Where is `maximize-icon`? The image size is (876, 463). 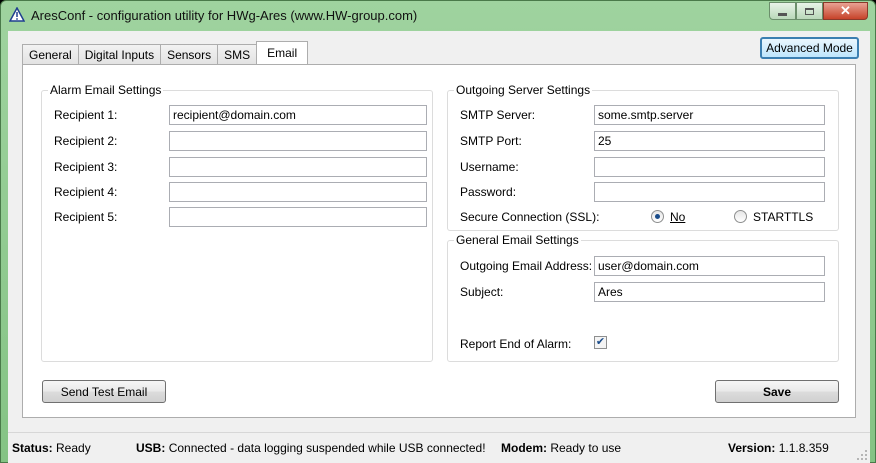 maximize-icon is located at coordinates (809, 11).